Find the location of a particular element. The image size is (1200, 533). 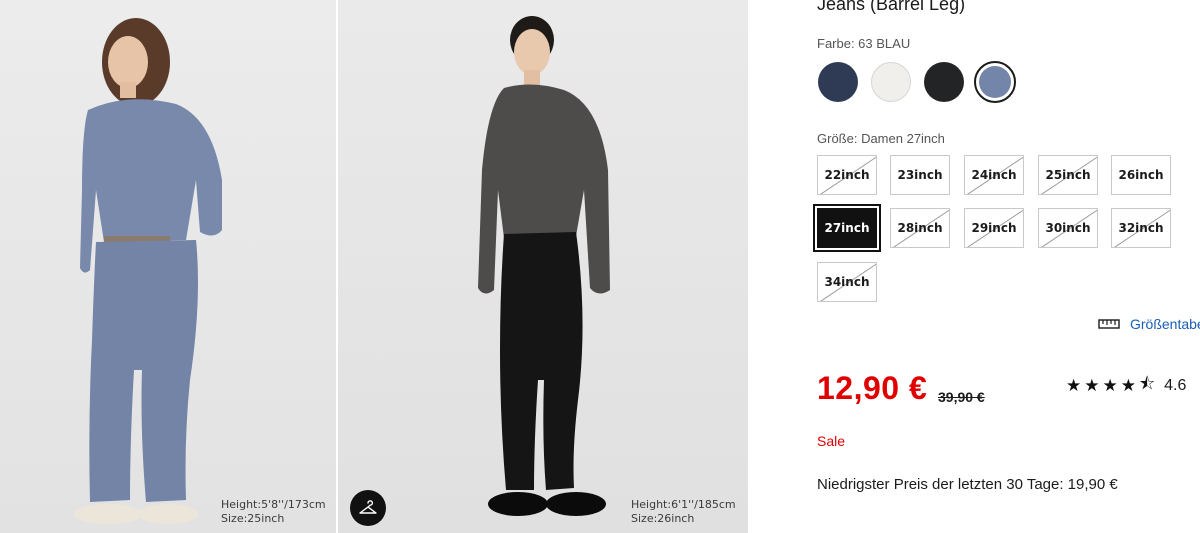

size-option-34inch: 34inch is located at coordinates (847, 282).